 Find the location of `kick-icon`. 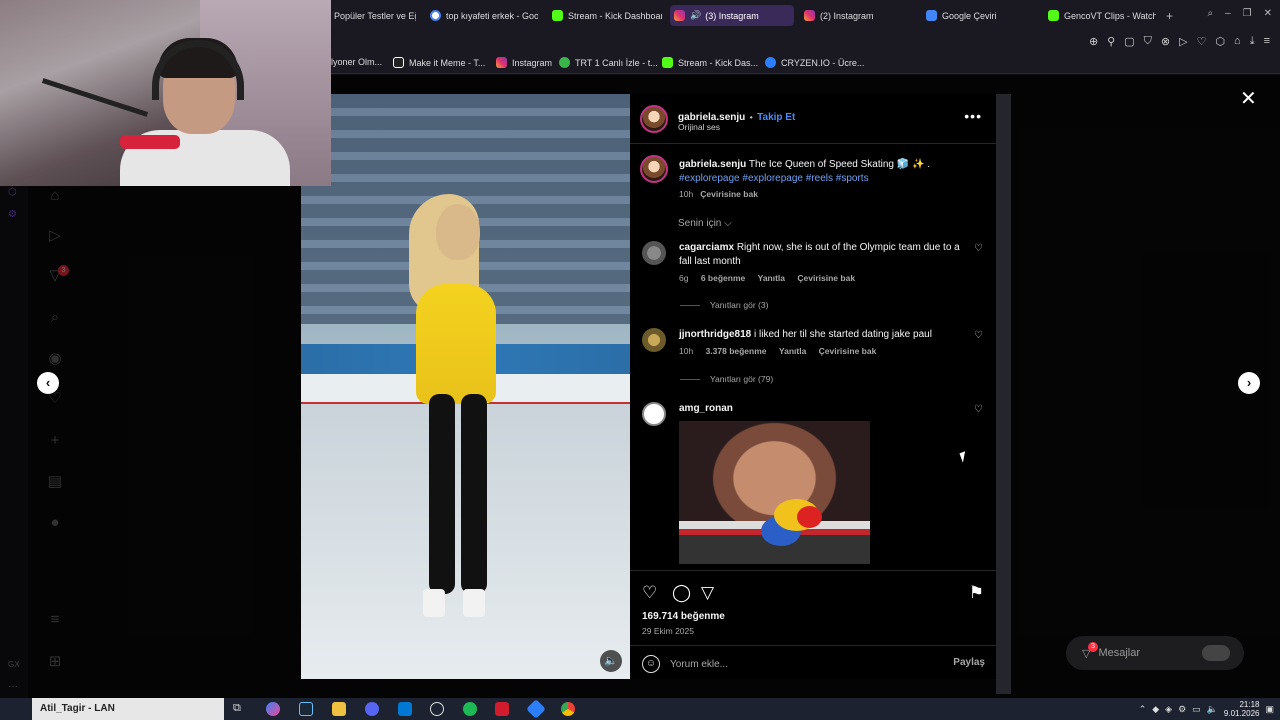

kick-icon is located at coordinates (1053, 15).